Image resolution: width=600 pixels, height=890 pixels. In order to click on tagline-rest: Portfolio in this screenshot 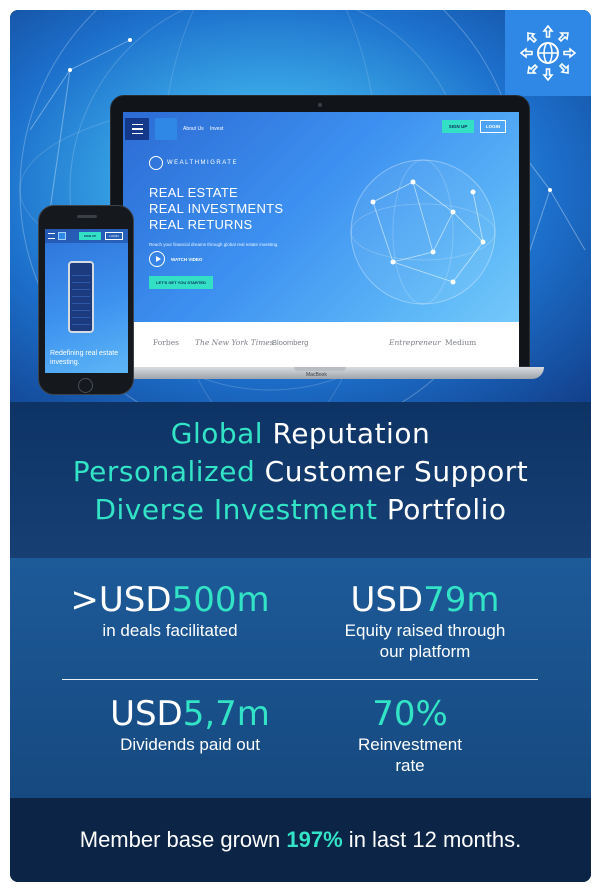, I will do `click(442, 509)`.